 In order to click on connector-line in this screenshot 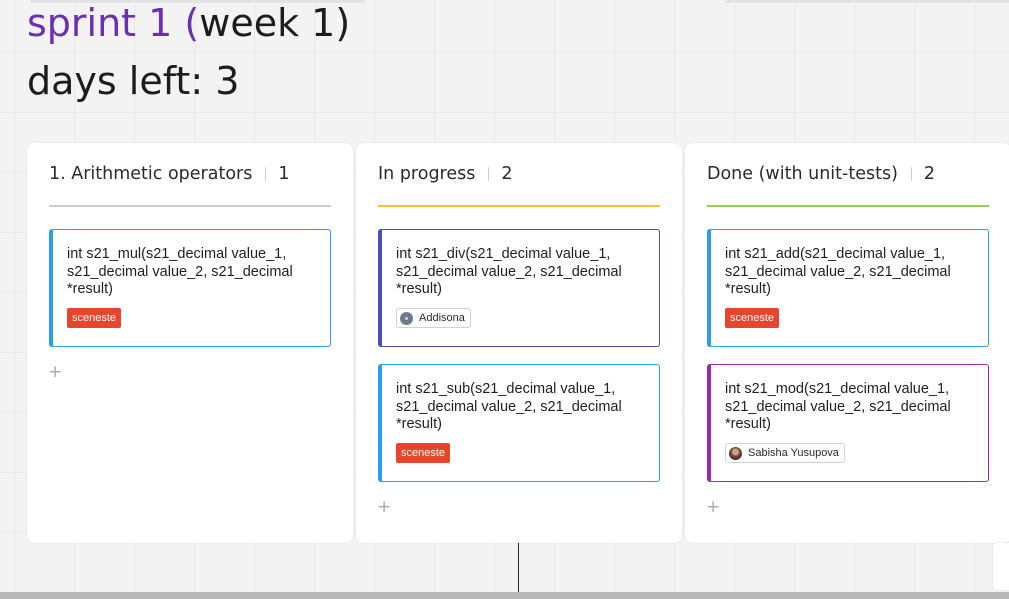, I will do `click(518, 571)`.